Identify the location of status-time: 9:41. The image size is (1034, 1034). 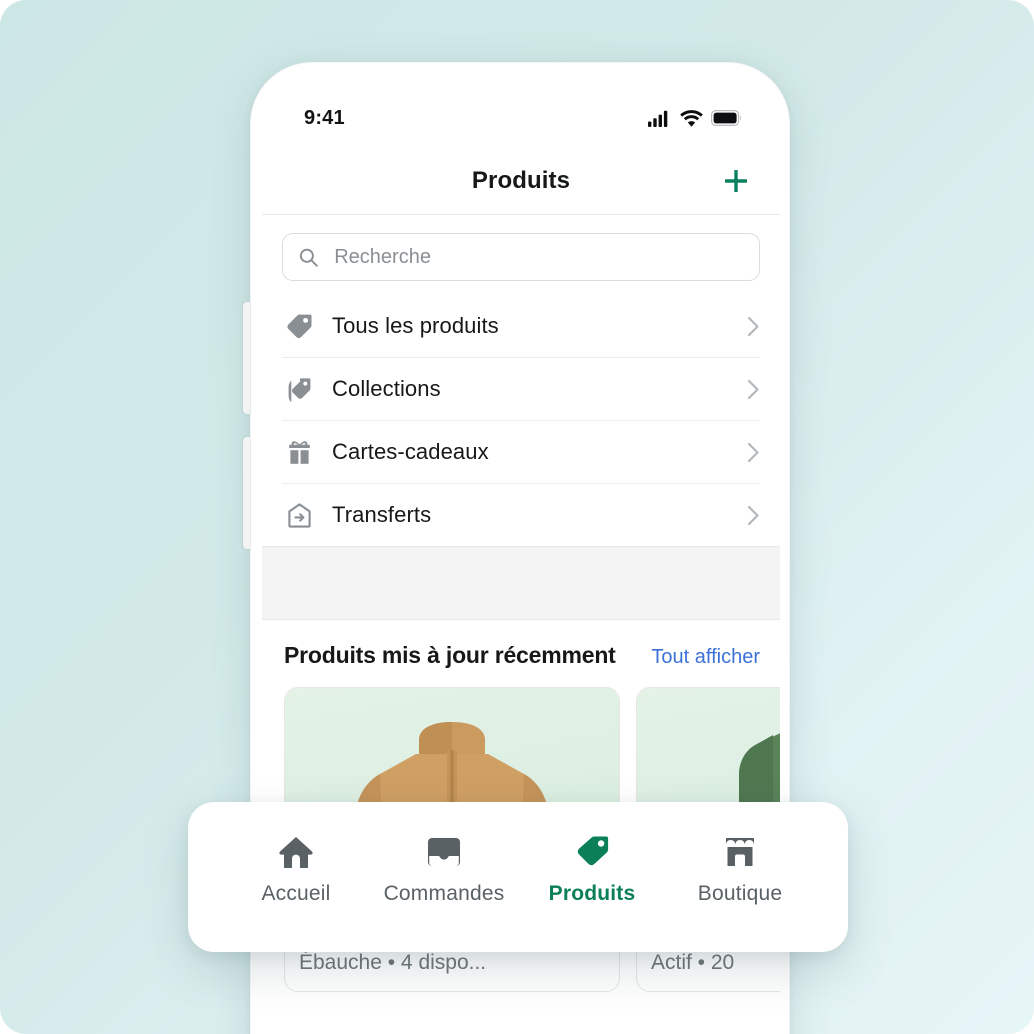
(324, 117).